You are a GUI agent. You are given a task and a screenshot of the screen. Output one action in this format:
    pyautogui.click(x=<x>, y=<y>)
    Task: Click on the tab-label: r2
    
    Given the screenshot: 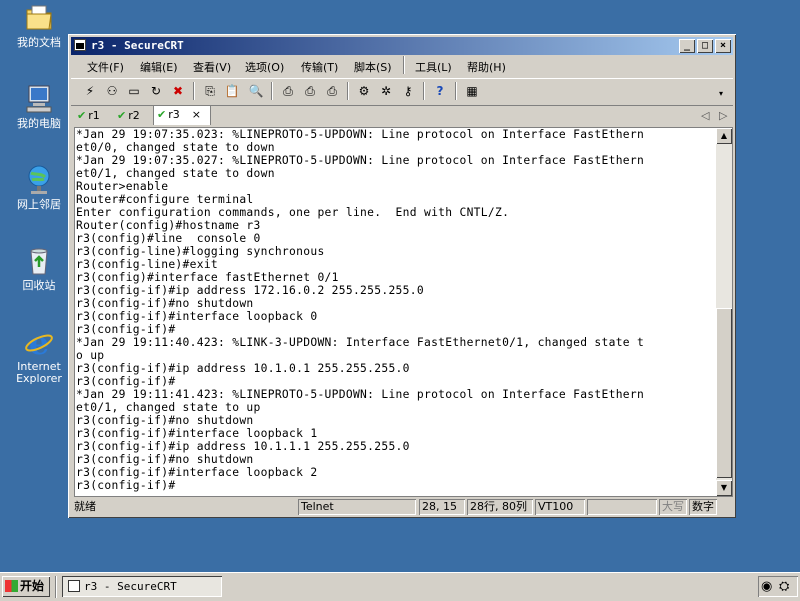 What is the action you would take?
    pyautogui.click(x=134, y=115)
    